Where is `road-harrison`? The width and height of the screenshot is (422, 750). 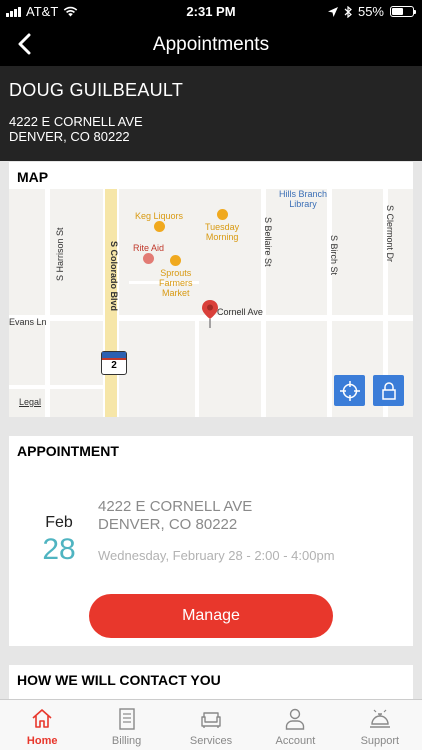
road-harrison is located at coordinates (47, 303).